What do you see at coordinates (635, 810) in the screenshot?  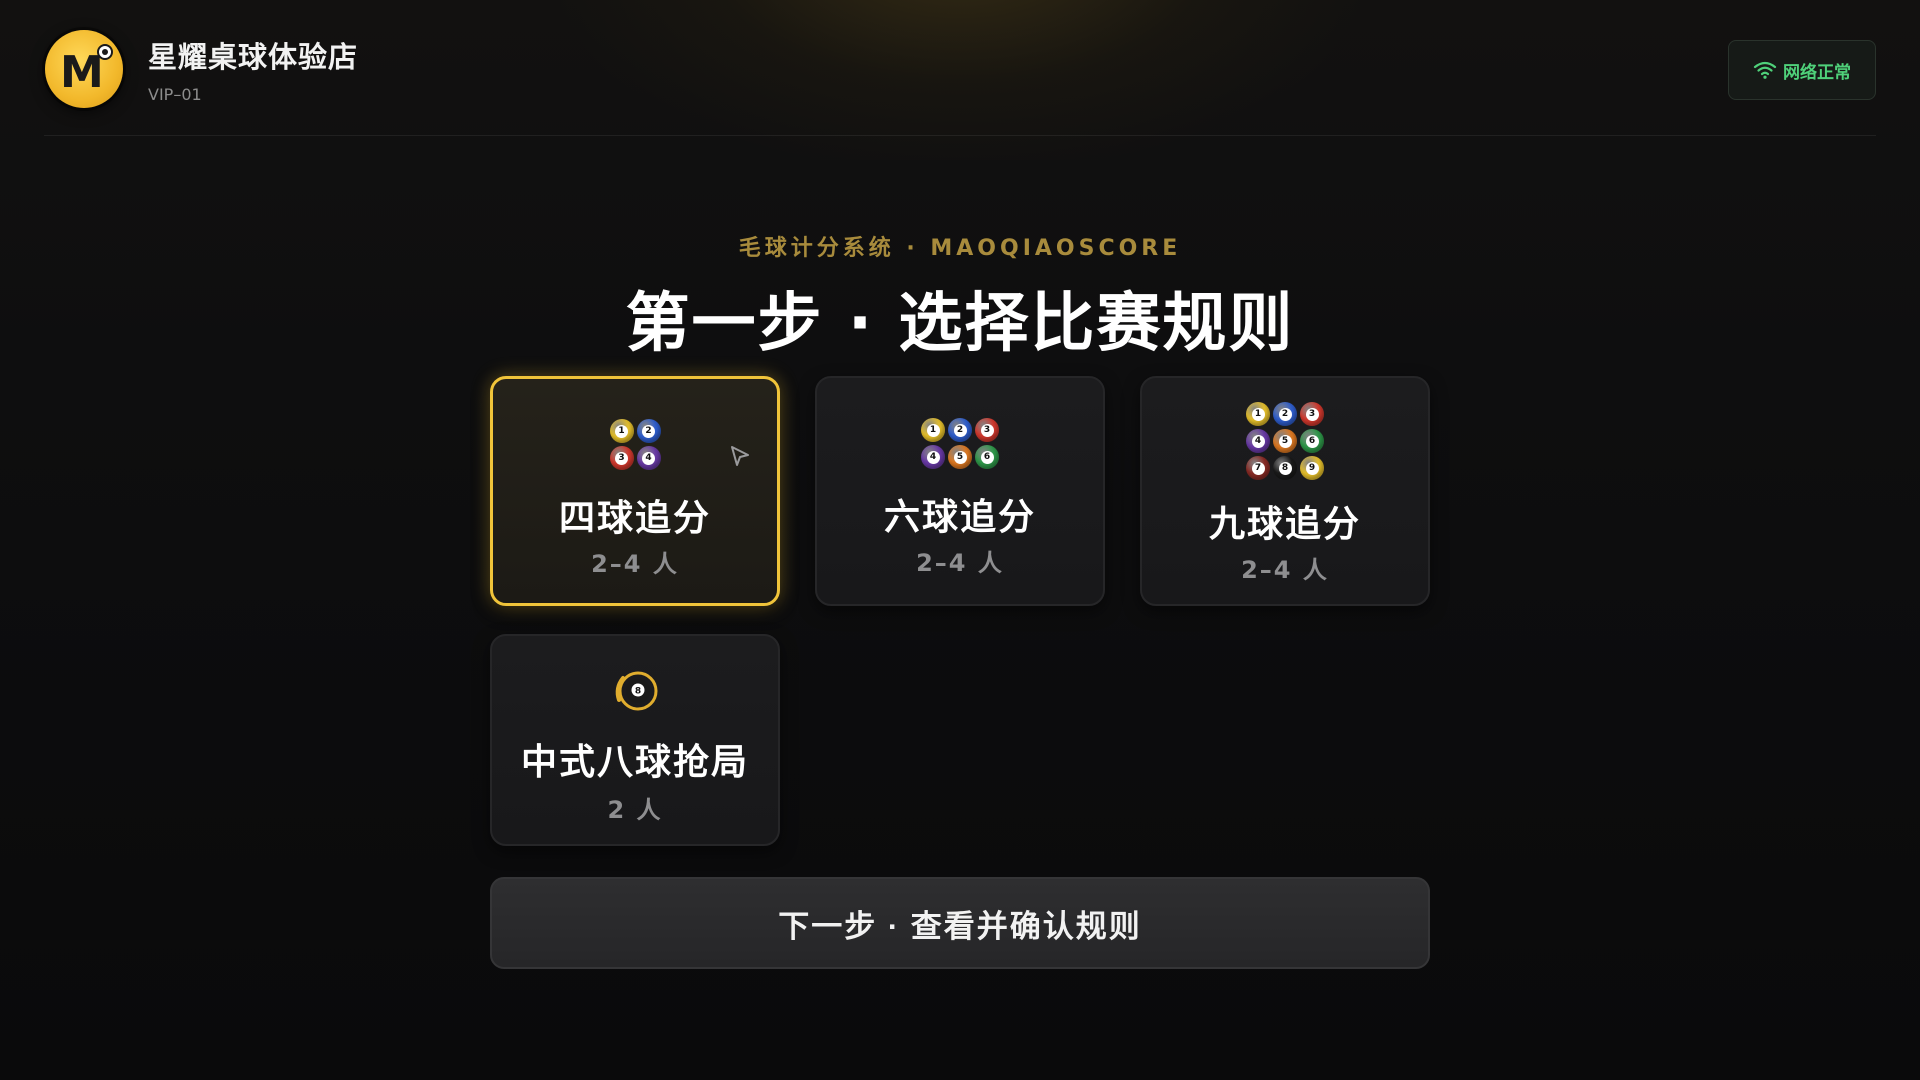 I see `rule-card-players: 2 人` at bounding box center [635, 810].